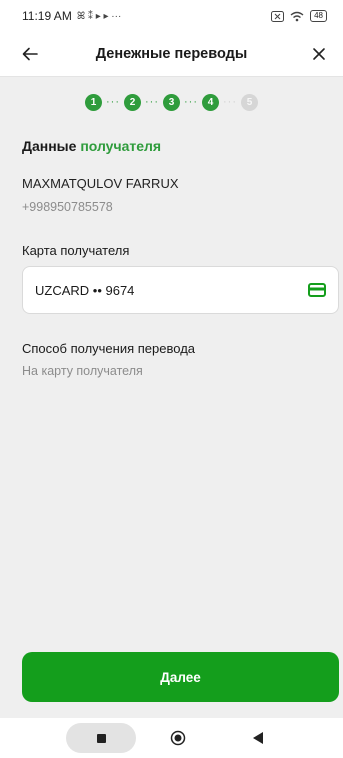  What do you see at coordinates (258, 738) in the screenshot?
I see `nav-back-button` at bounding box center [258, 738].